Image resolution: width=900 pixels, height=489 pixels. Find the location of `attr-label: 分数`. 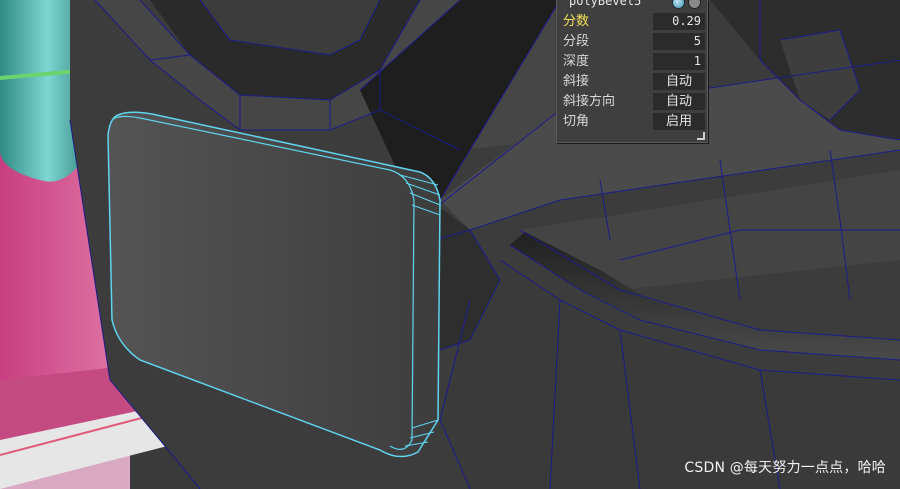

attr-label: 分数 is located at coordinates (576, 21).